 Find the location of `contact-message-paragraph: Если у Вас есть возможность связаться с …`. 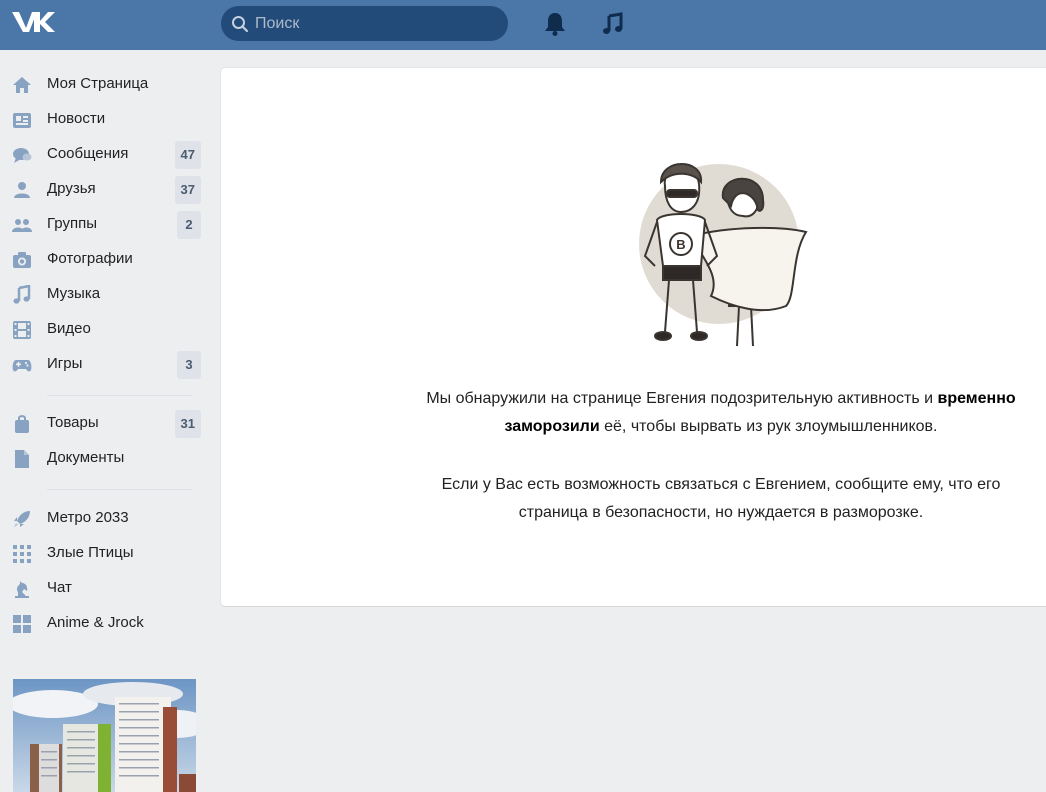

contact-message-paragraph: Если у Вас есть возможность связаться с … is located at coordinates (708, 499).